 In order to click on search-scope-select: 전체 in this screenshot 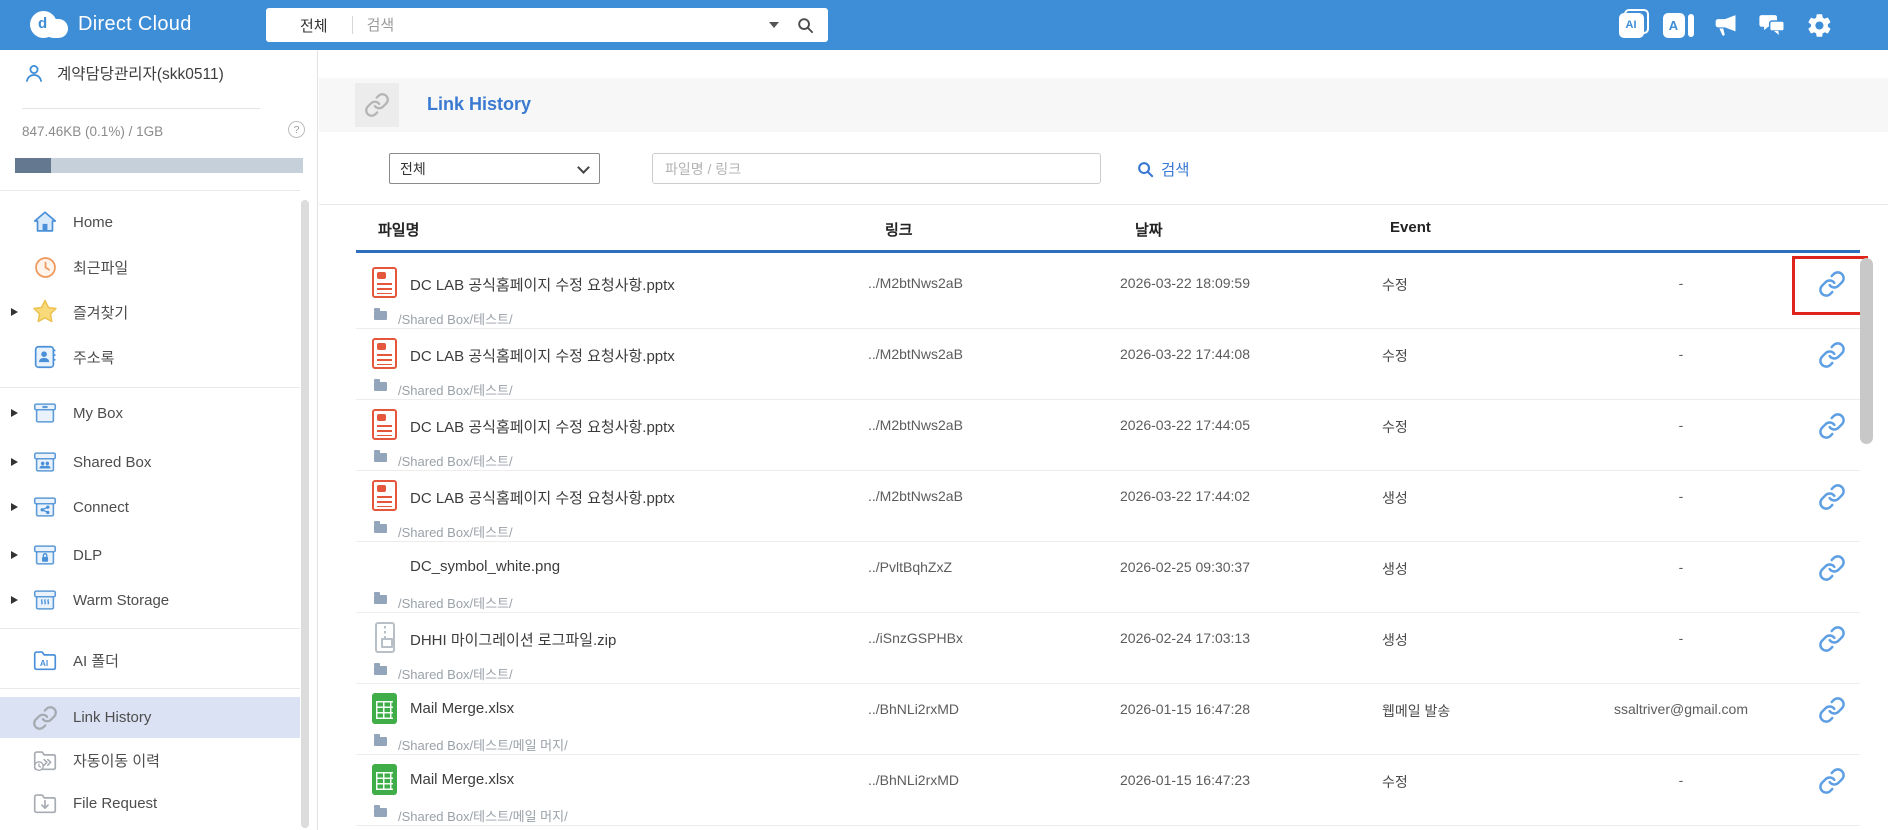, I will do `click(309, 25)`.